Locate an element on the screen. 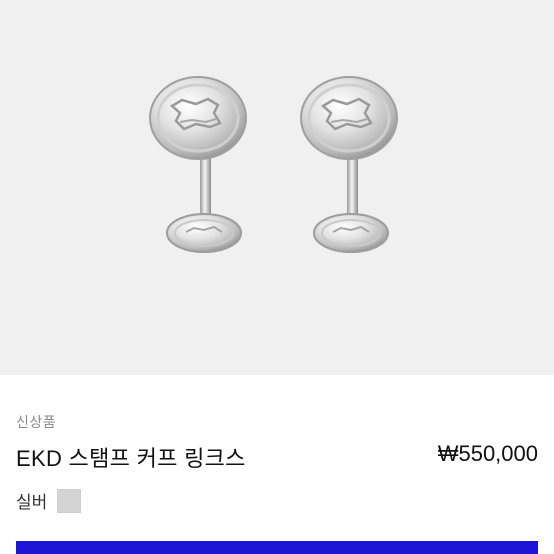  product-price: ₩550,000 is located at coordinates (487, 453).